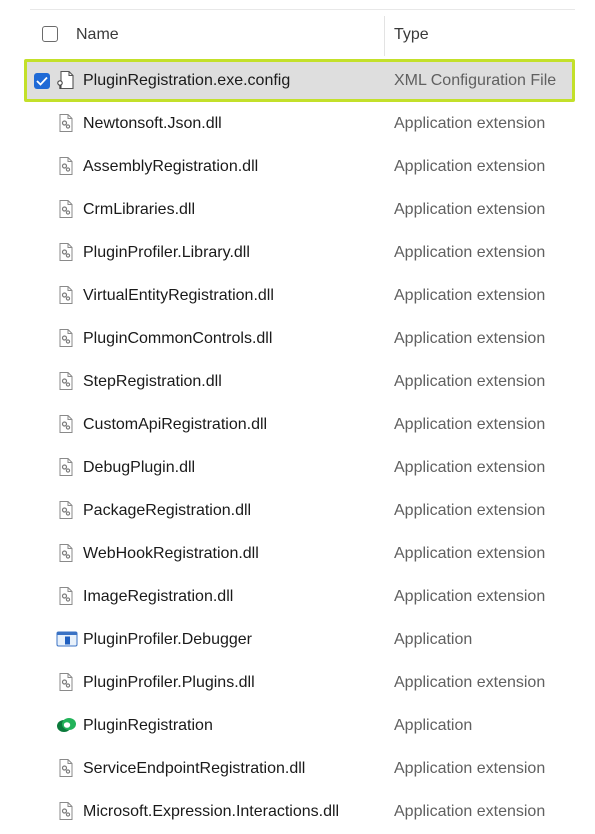 The image size is (595, 834). What do you see at coordinates (139, 210) in the screenshot?
I see `file-name: CrmLibraries.dll` at bounding box center [139, 210].